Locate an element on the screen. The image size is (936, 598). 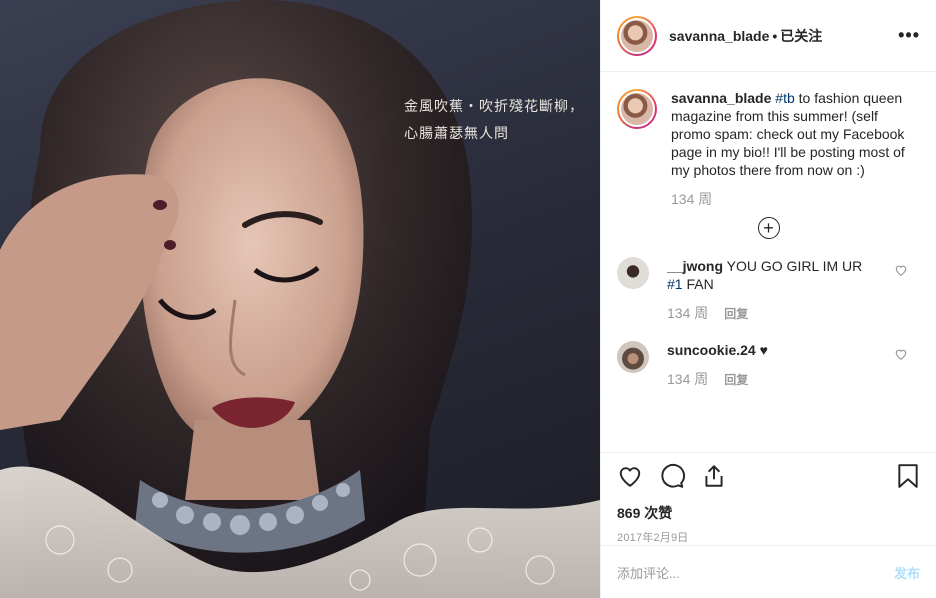
comment-hashtag: #1 is located at coordinates (675, 284).